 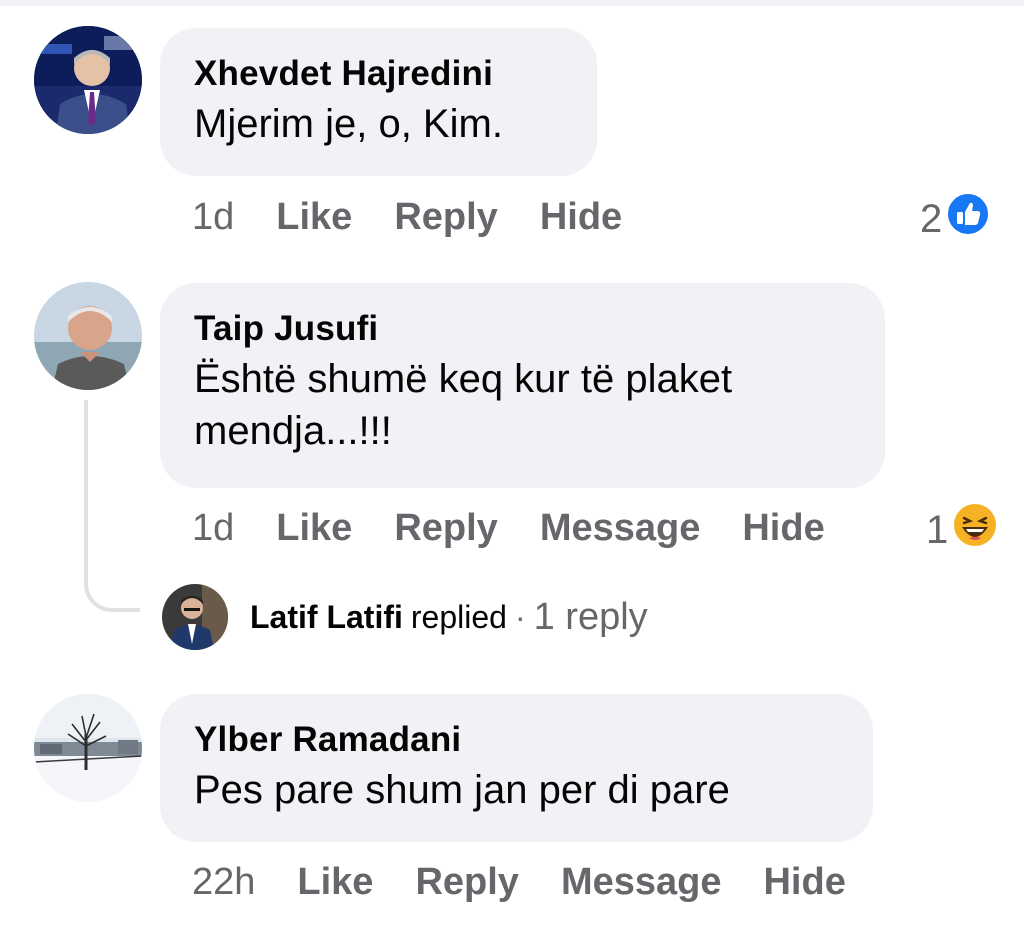 I want to click on reaction-summary: 1, so click(x=962, y=530).